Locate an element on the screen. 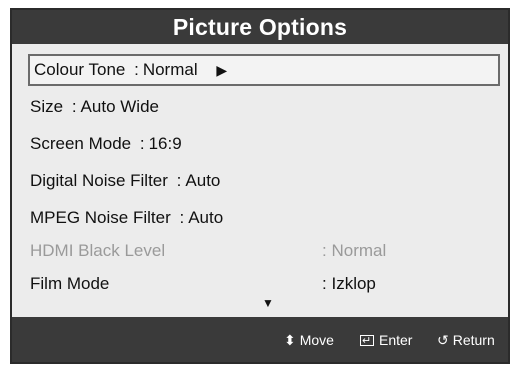 This screenshot has width=520, height=376. hint-enter: Enter is located at coordinates (386, 340).